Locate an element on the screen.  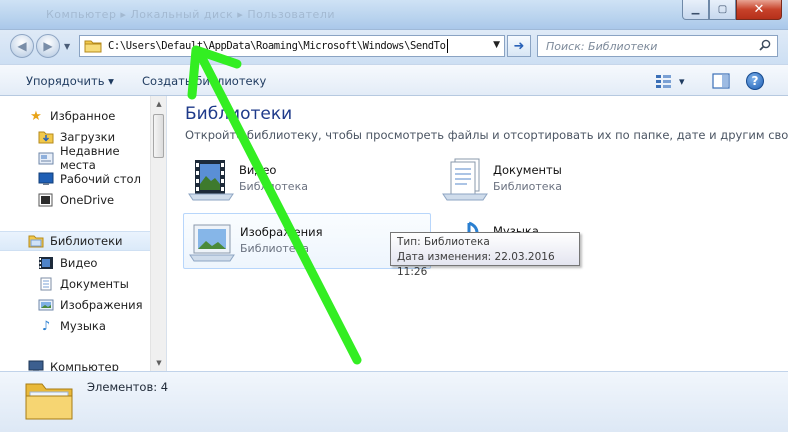
library-name: Видео is located at coordinates (258, 170).